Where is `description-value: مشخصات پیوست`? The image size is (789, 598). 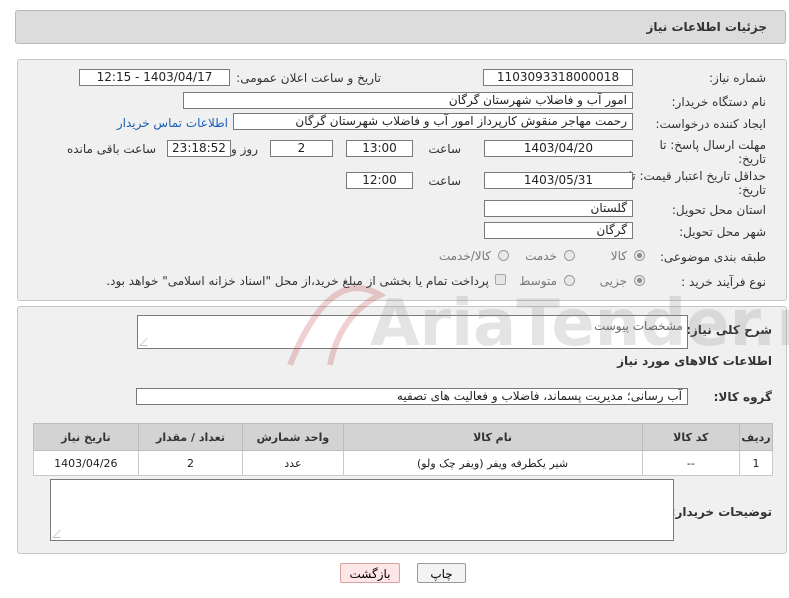 description-value: مشخصات پیوست is located at coordinates (638, 326).